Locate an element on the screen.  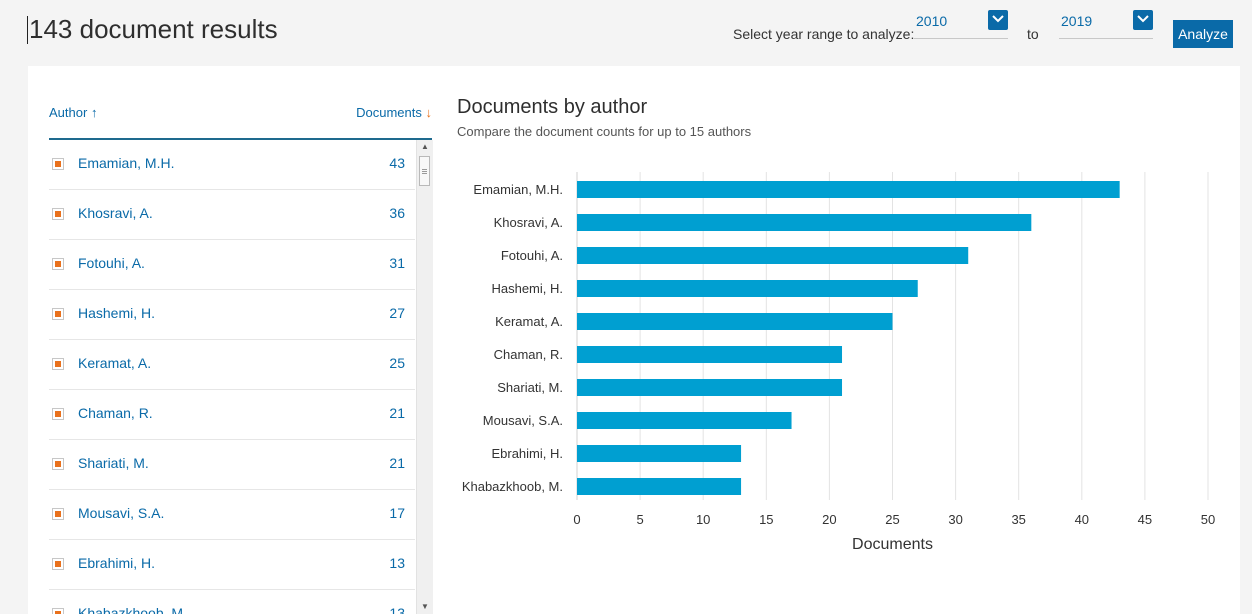
analyze-button: Analyze is located at coordinates (1203, 34).